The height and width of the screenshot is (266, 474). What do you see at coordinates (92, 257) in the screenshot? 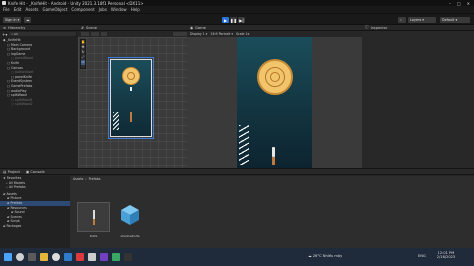
I see `unity-taskbar-icon` at bounding box center [92, 257].